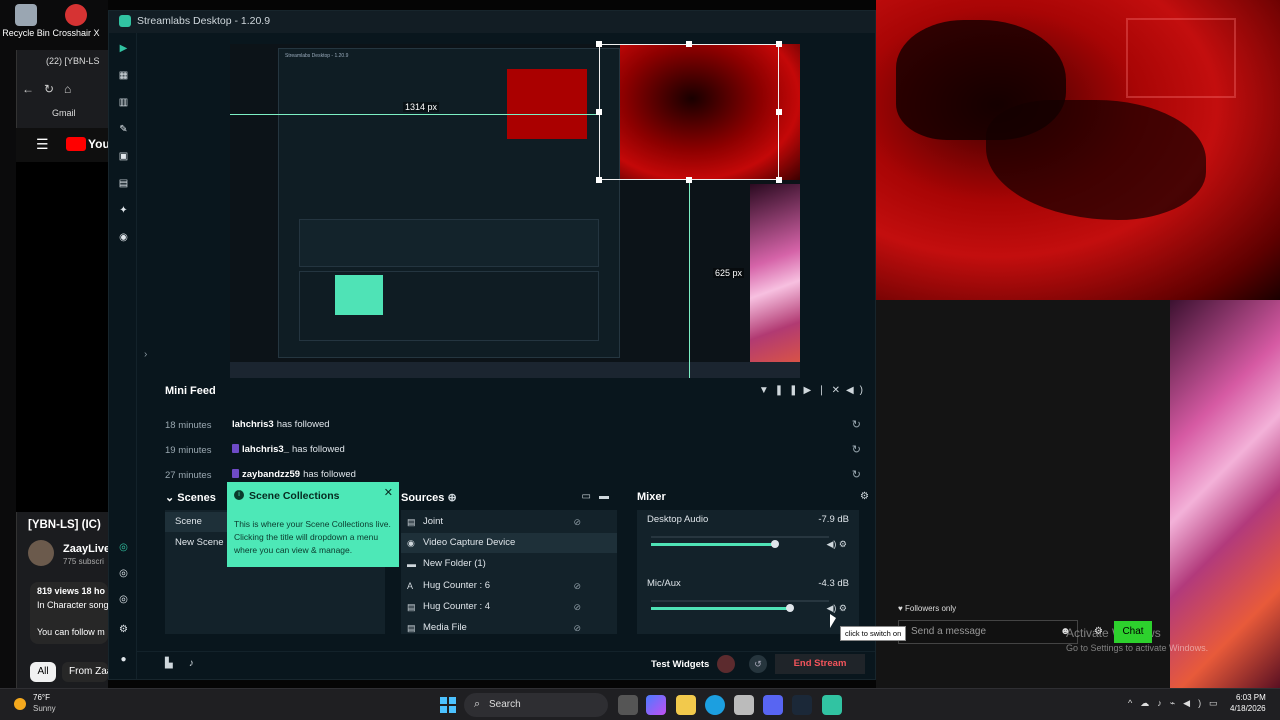 This screenshot has height=720, width=1280. I want to click on scenes-title: ⌄ Scenes, so click(190, 497).